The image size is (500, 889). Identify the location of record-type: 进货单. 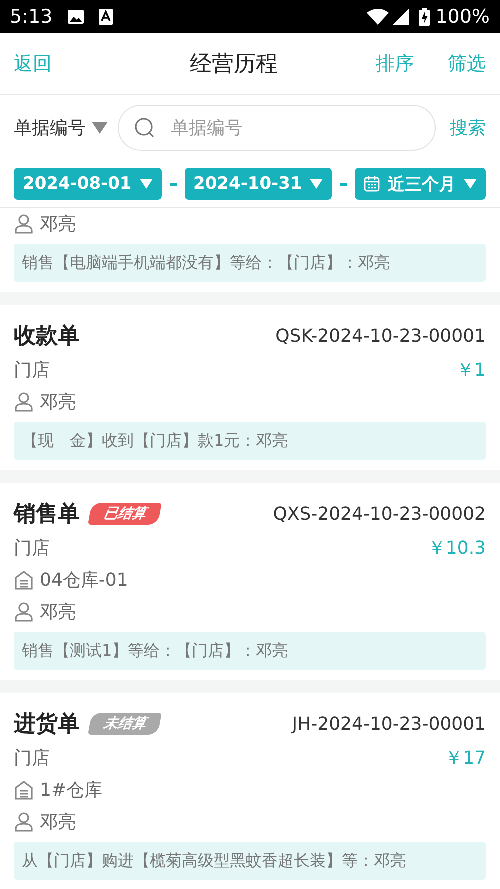
(47, 725).